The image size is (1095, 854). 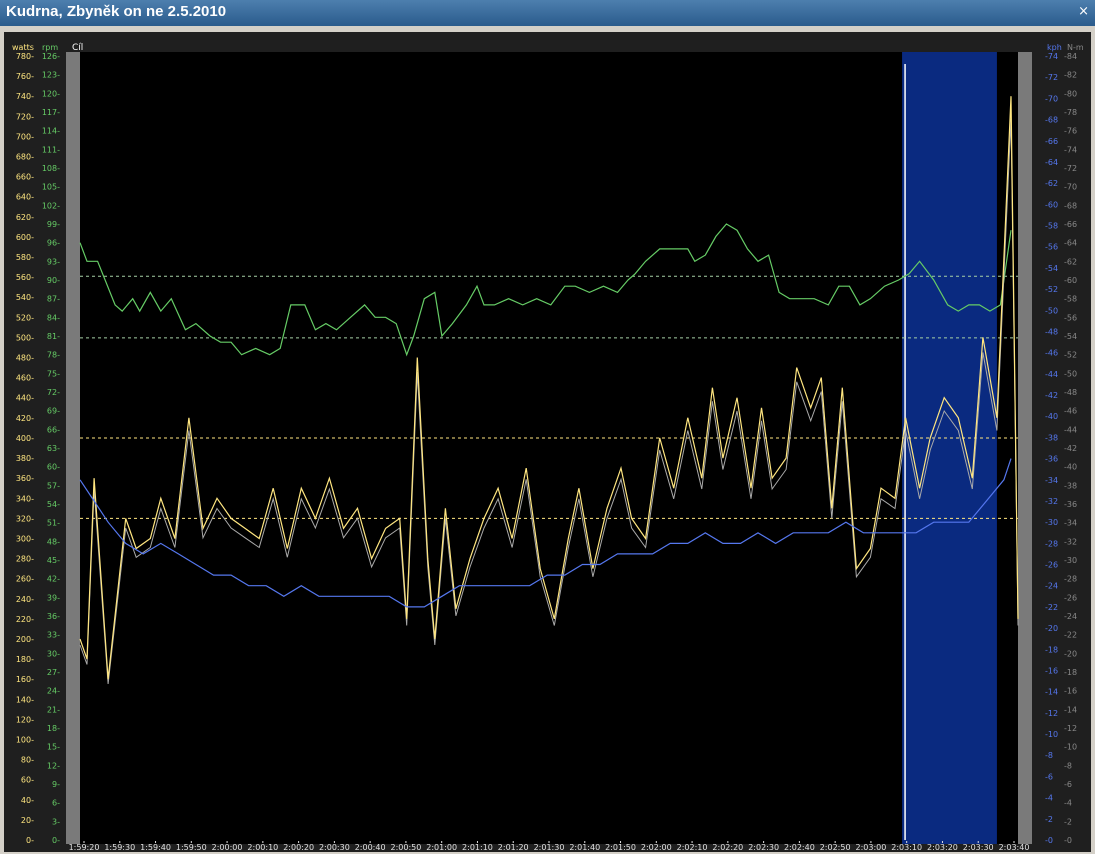 I want to click on tick-label-kph: -52, so click(x=1051, y=289).